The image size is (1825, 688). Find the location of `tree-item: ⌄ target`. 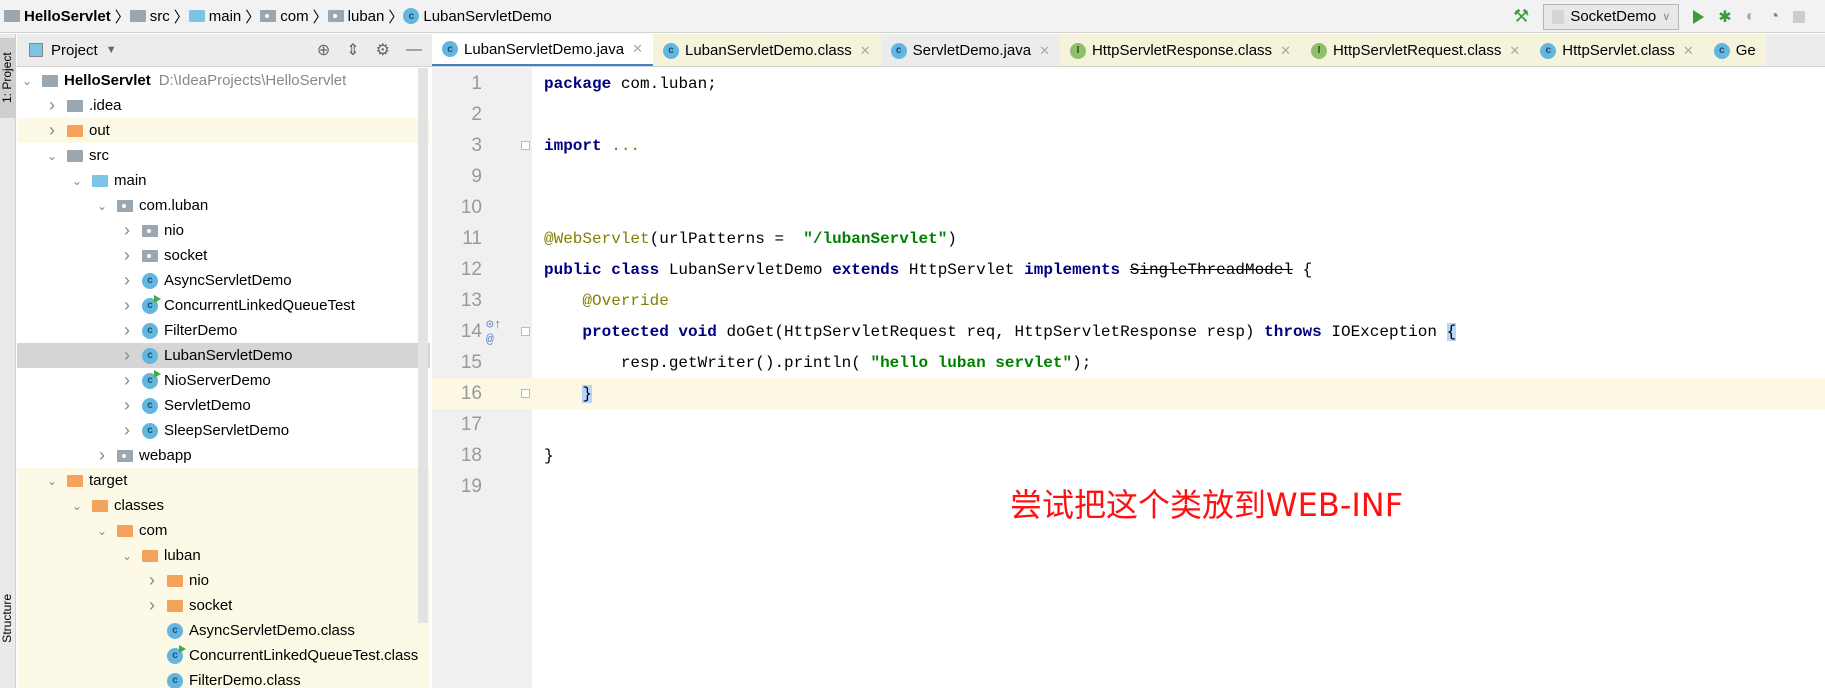

tree-item: ⌄ target is located at coordinates (223, 480).